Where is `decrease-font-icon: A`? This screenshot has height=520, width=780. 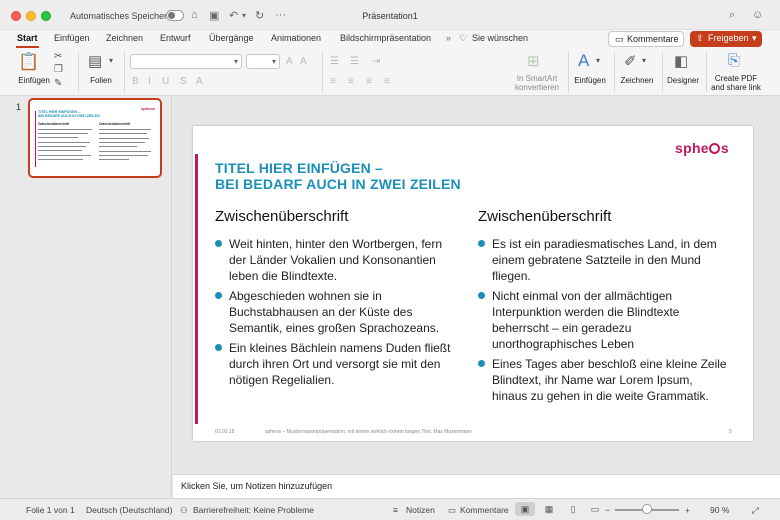
decrease-font-icon: A is located at coordinates (303, 63).